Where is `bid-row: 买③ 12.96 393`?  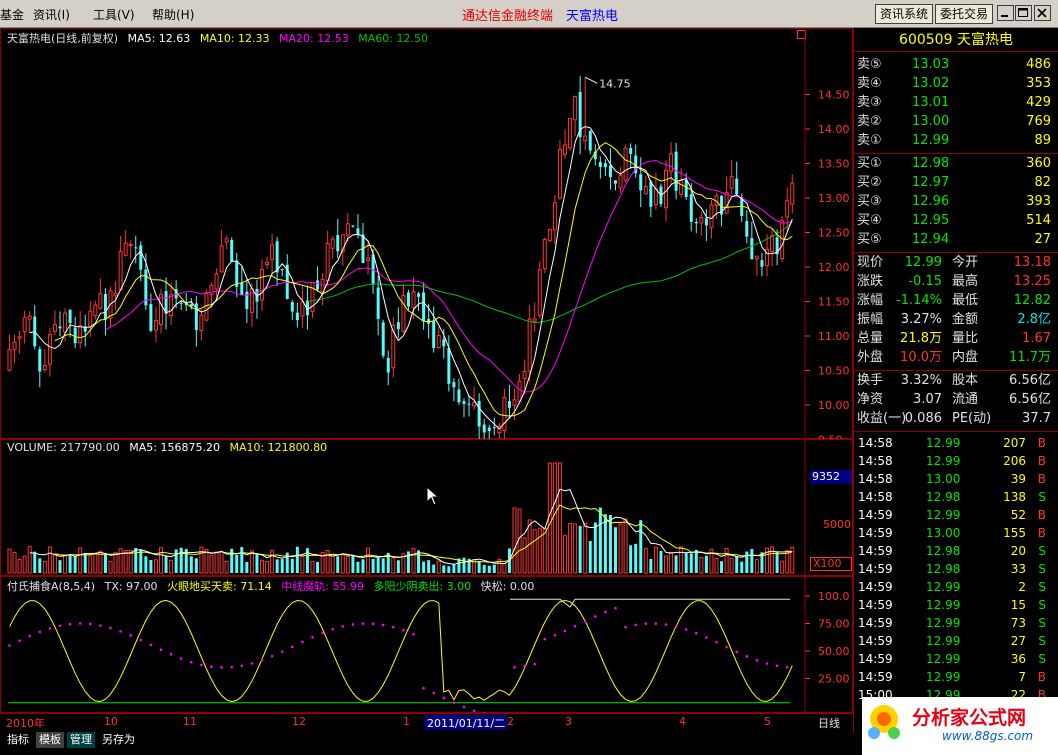 bid-row: 买③ 12.96 393 is located at coordinates (954, 202).